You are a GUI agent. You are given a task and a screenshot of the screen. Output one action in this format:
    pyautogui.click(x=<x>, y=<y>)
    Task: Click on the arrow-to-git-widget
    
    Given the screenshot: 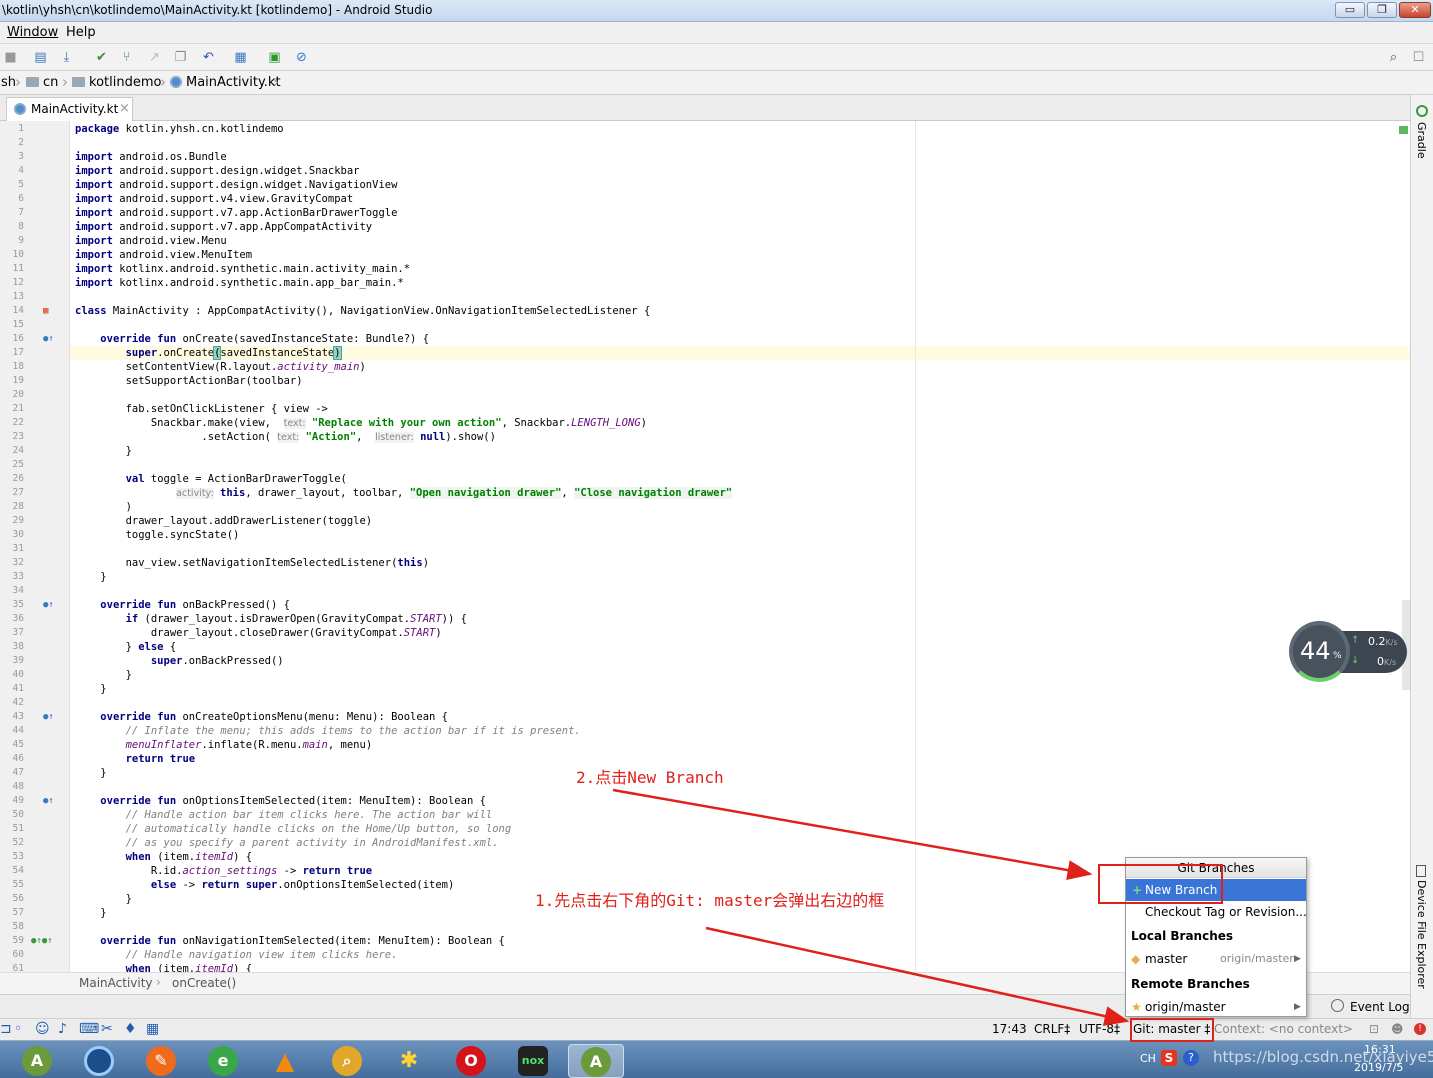 What is the action you would take?
    pyautogui.click(x=917, y=976)
    